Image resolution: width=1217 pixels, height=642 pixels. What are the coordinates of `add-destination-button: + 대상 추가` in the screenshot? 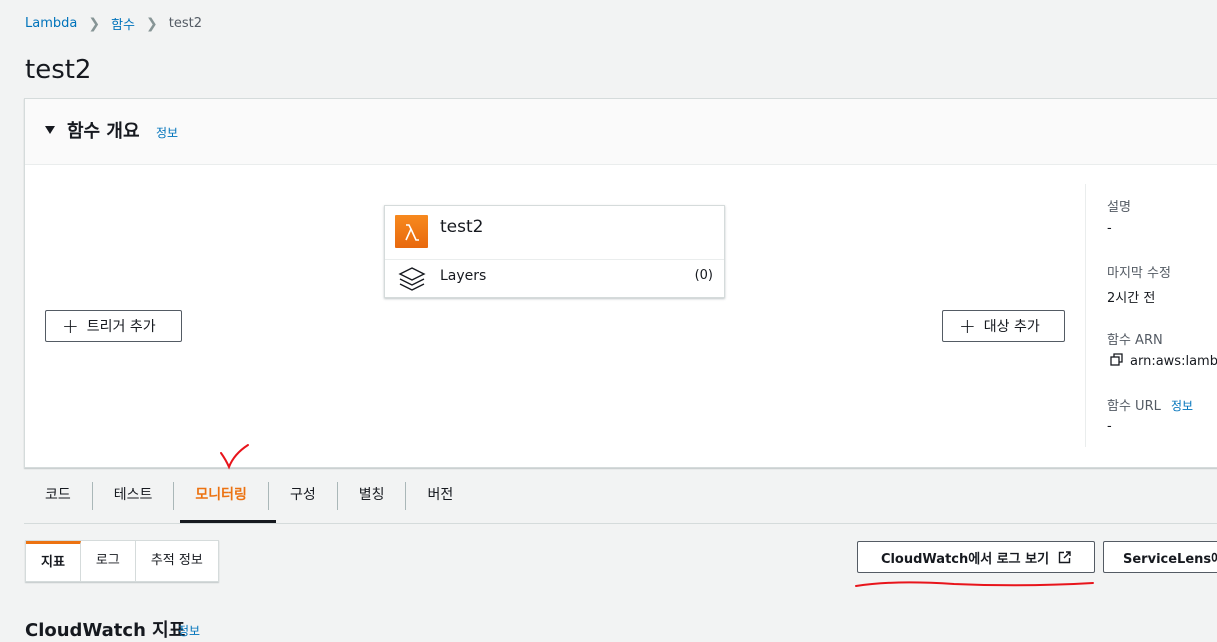 It's located at (1003, 326).